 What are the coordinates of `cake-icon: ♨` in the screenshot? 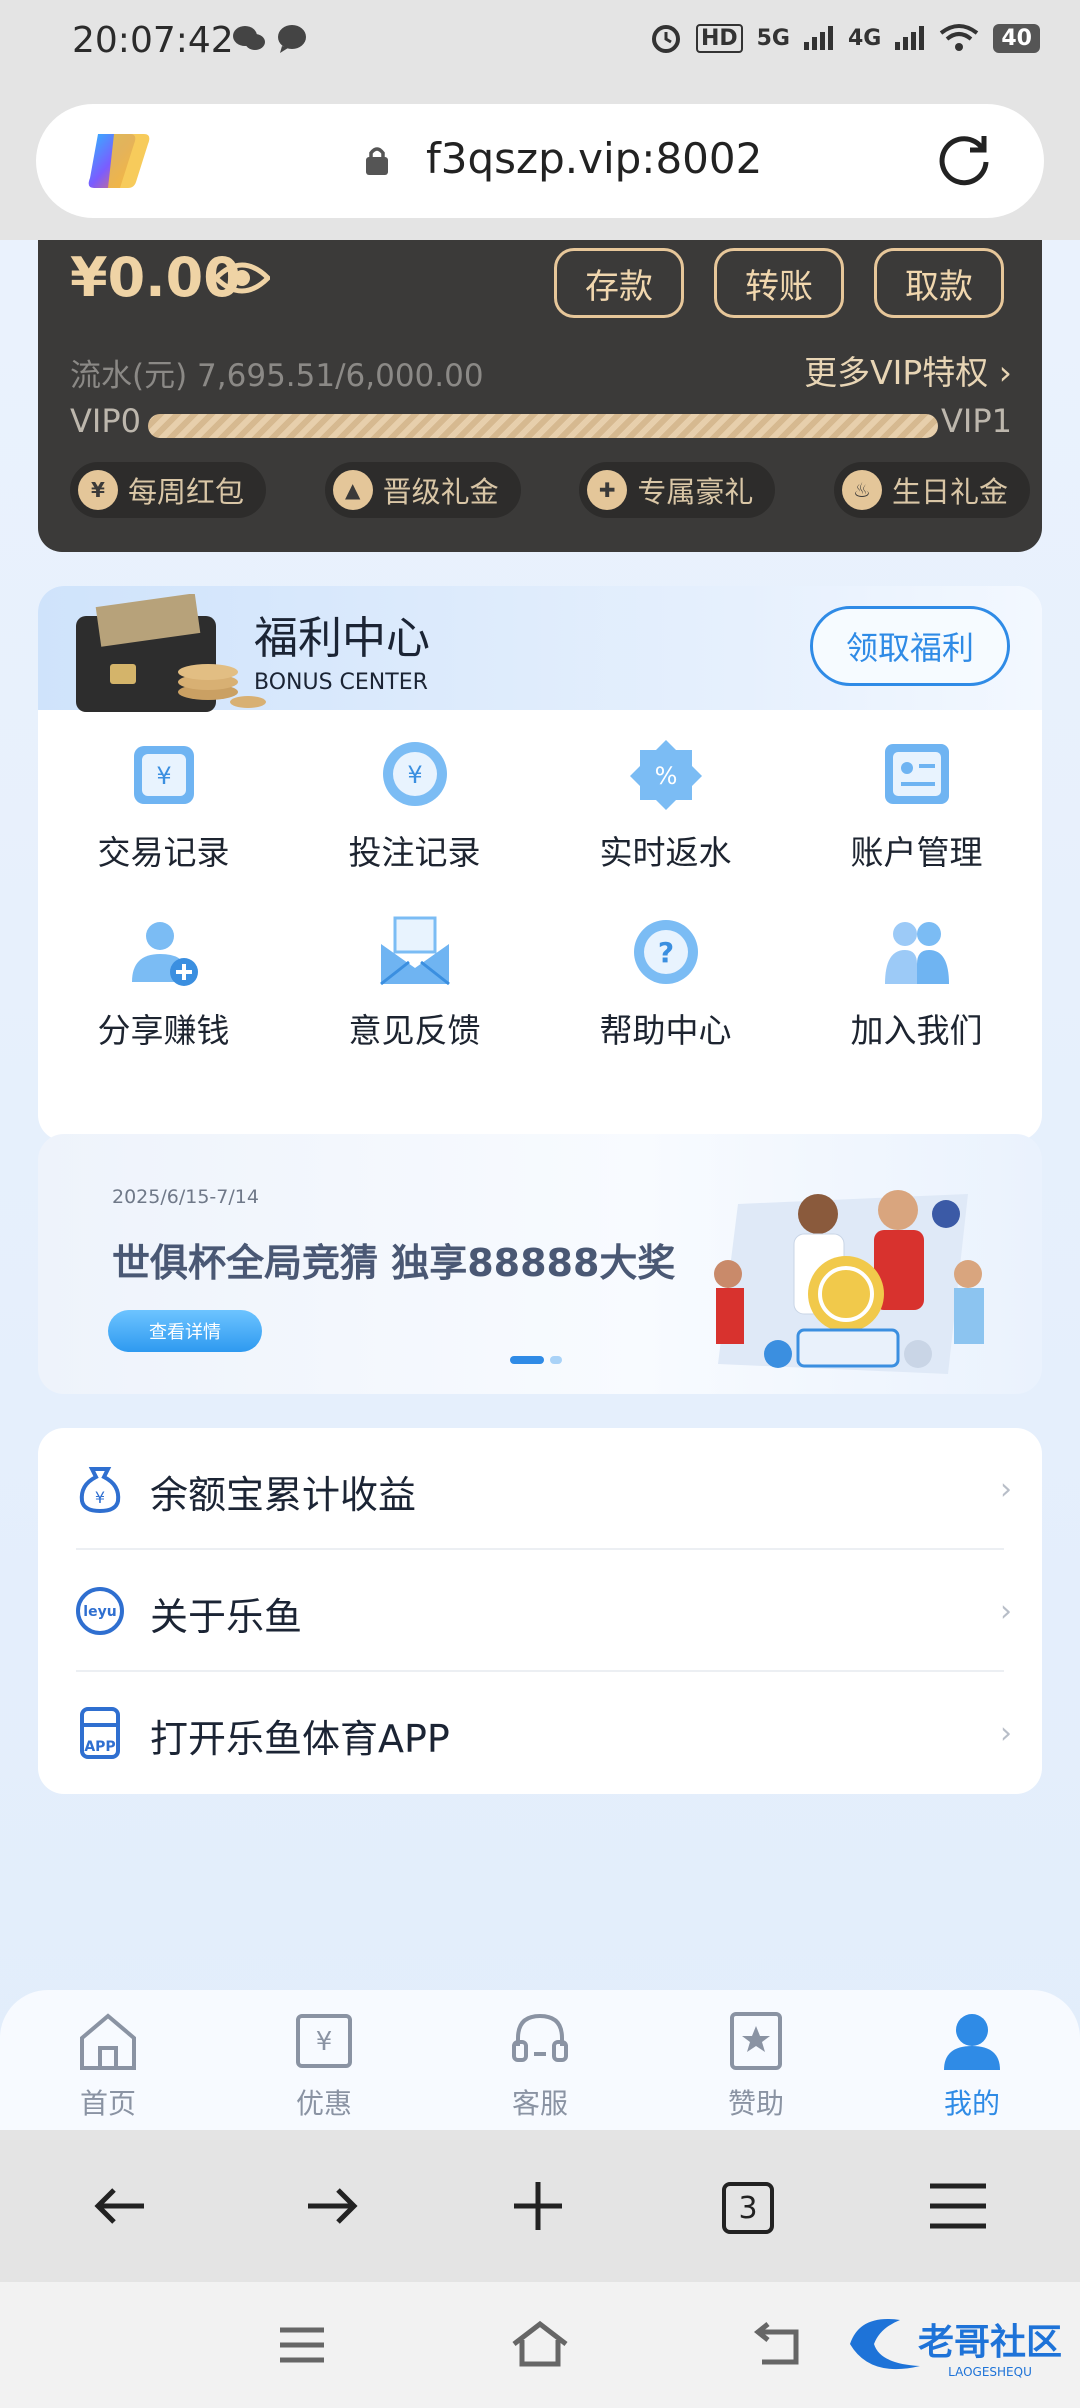 It's located at (861, 490).